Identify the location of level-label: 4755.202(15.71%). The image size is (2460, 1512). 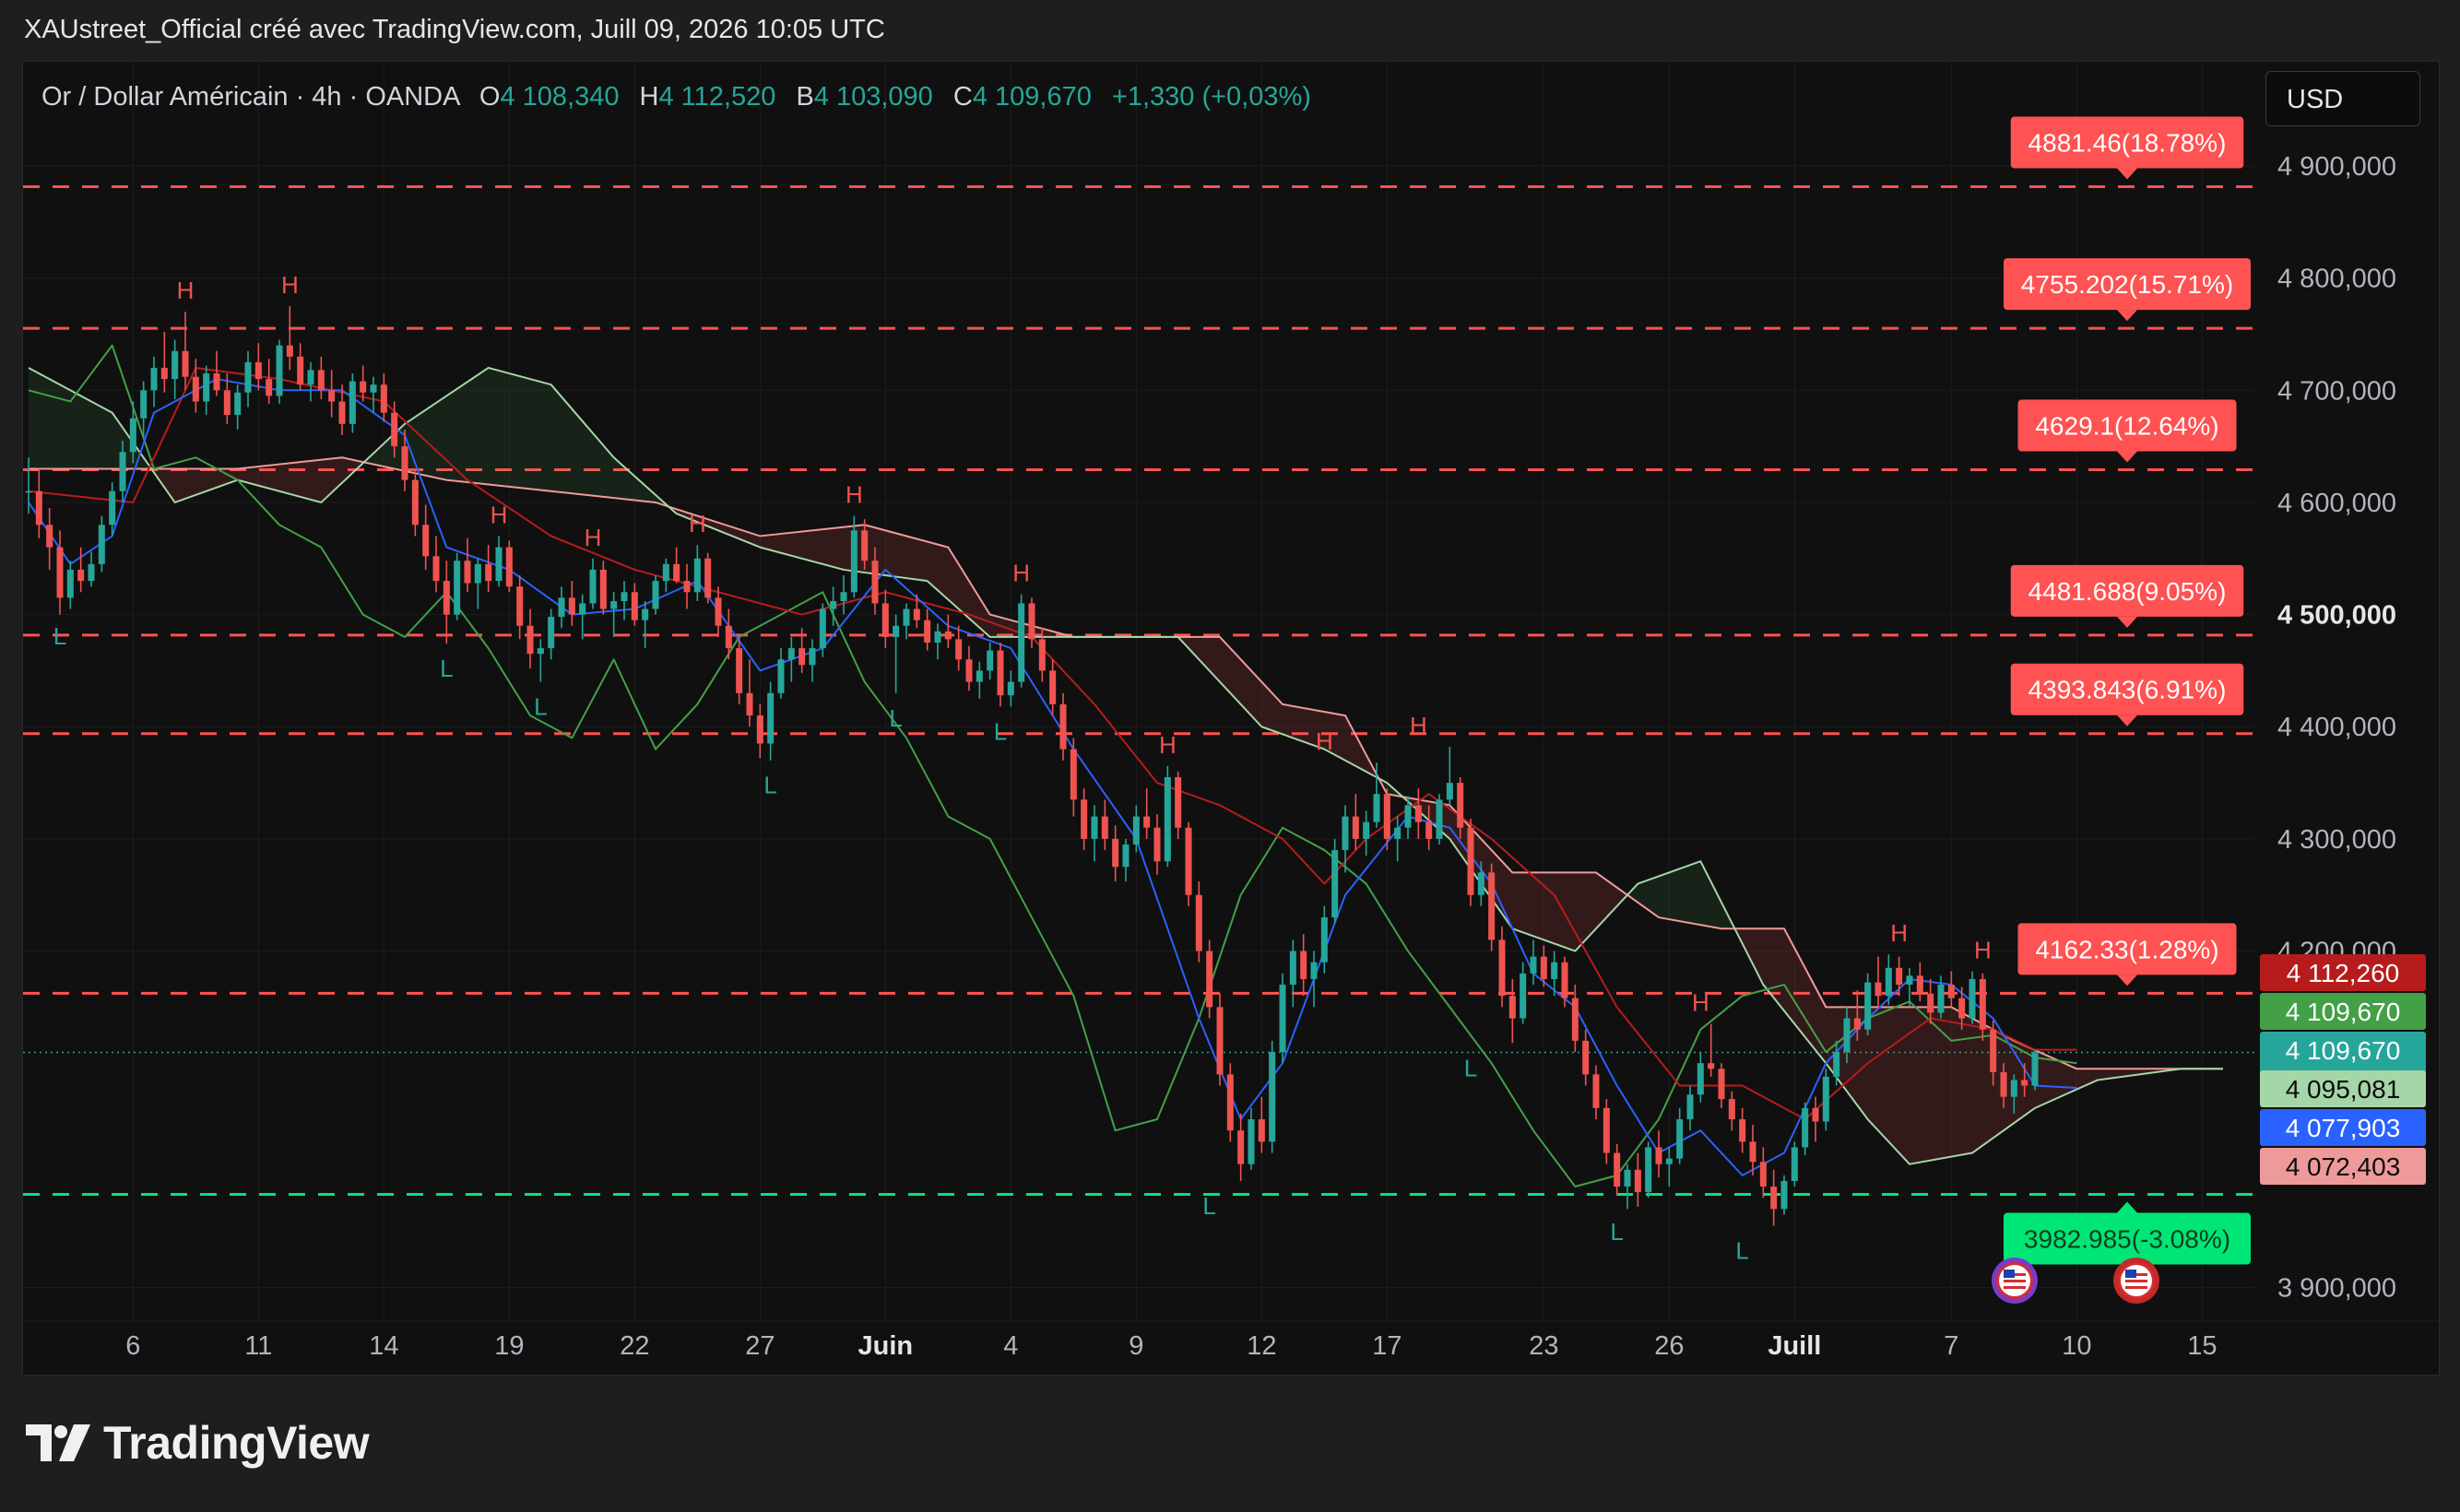
(2127, 290).